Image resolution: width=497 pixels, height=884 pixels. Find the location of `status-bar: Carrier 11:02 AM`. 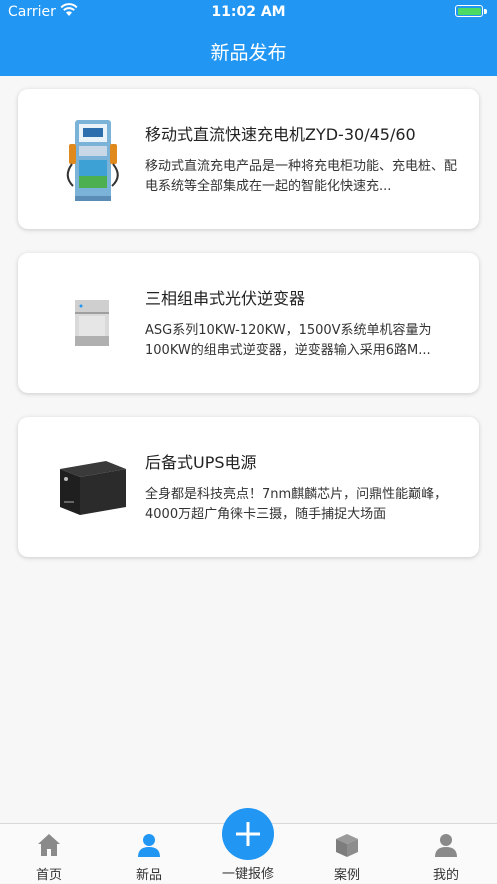

status-bar: Carrier 11:02 AM is located at coordinates (248, 13).